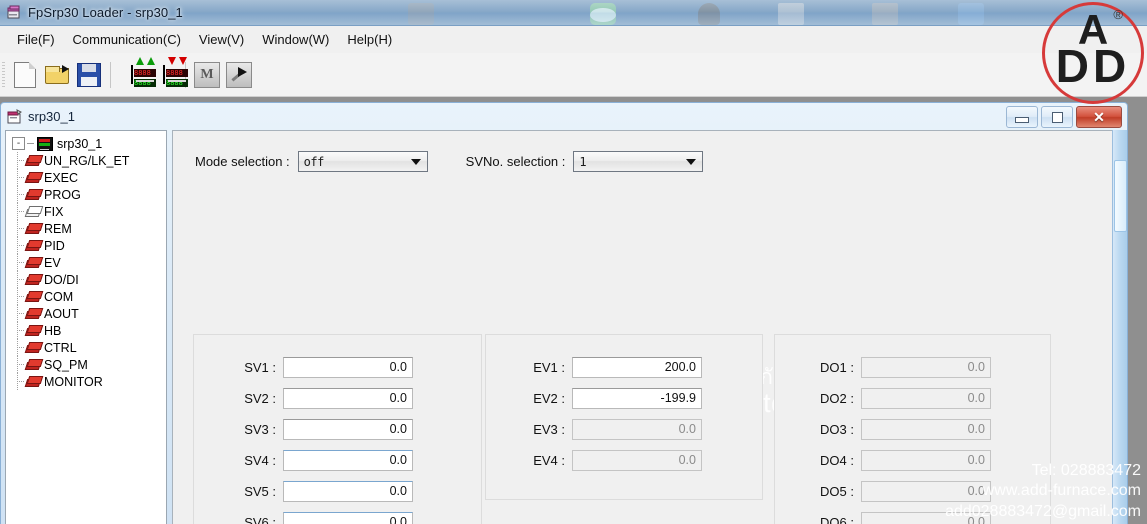  Describe the element at coordinates (242, 161) in the screenshot. I see `mode-selection-label: Mode selection :` at that location.